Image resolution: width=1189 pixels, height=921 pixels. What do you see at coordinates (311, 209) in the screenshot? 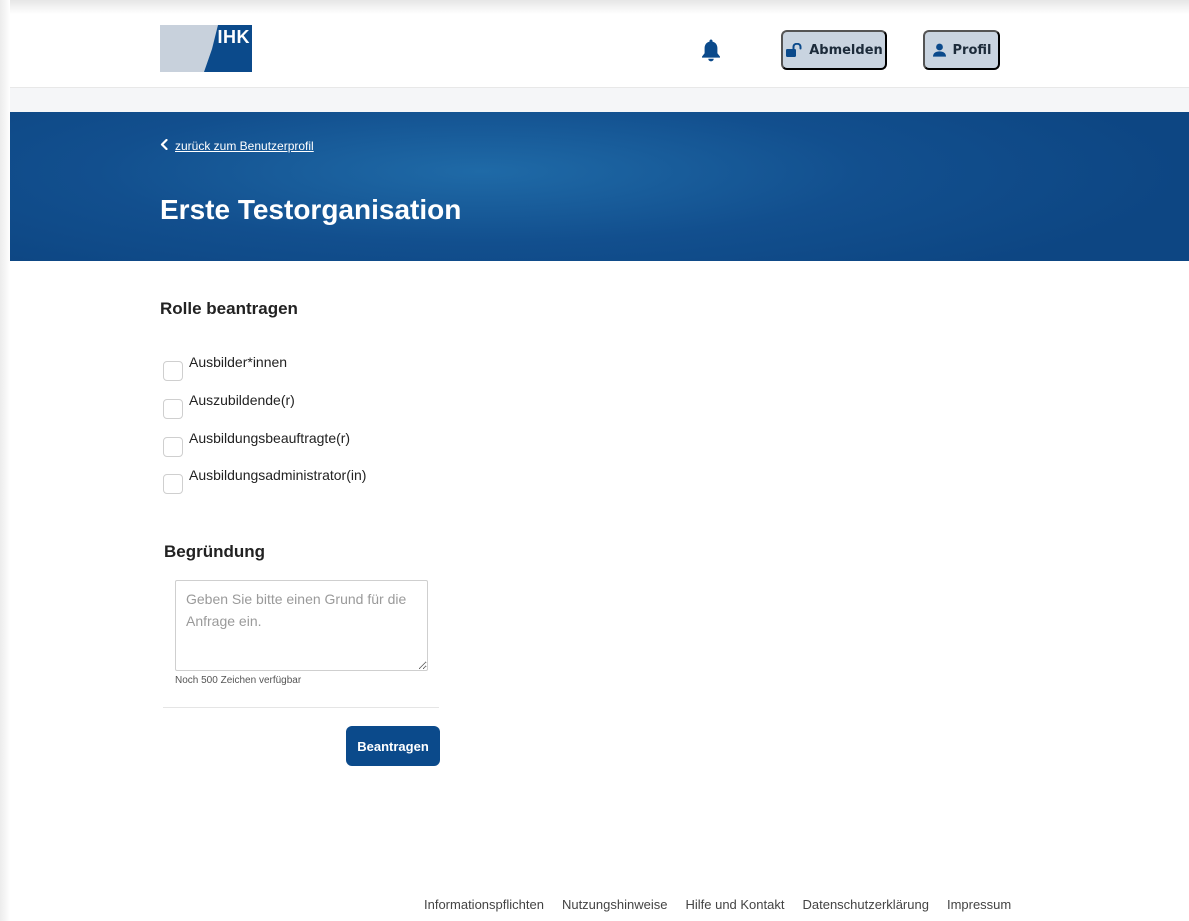
I see `page-title: Erste Testorganisation` at bounding box center [311, 209].